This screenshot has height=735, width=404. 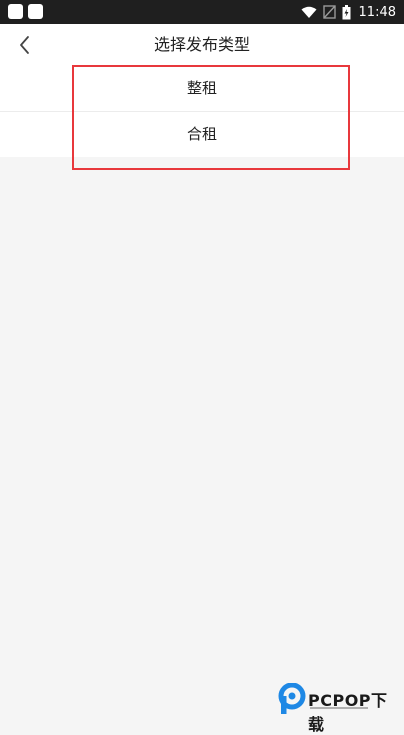 What do you see at coordinates (377, 12) in the screenshot?
I see `status-time: 11:48` at bounding box center [377, 12].